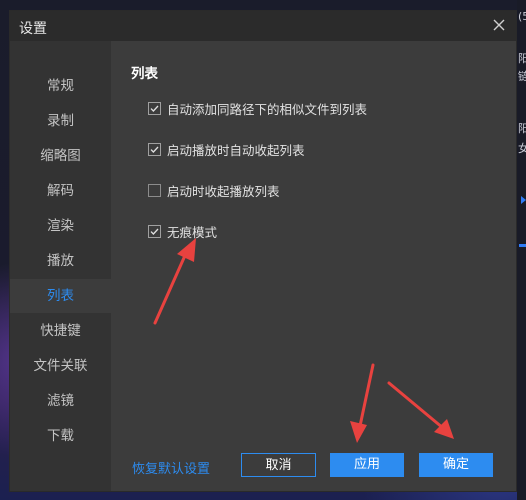  Describe the element at coordinates (33, 29) in the screenshot. I see `dialog-title: 设置` at that location.